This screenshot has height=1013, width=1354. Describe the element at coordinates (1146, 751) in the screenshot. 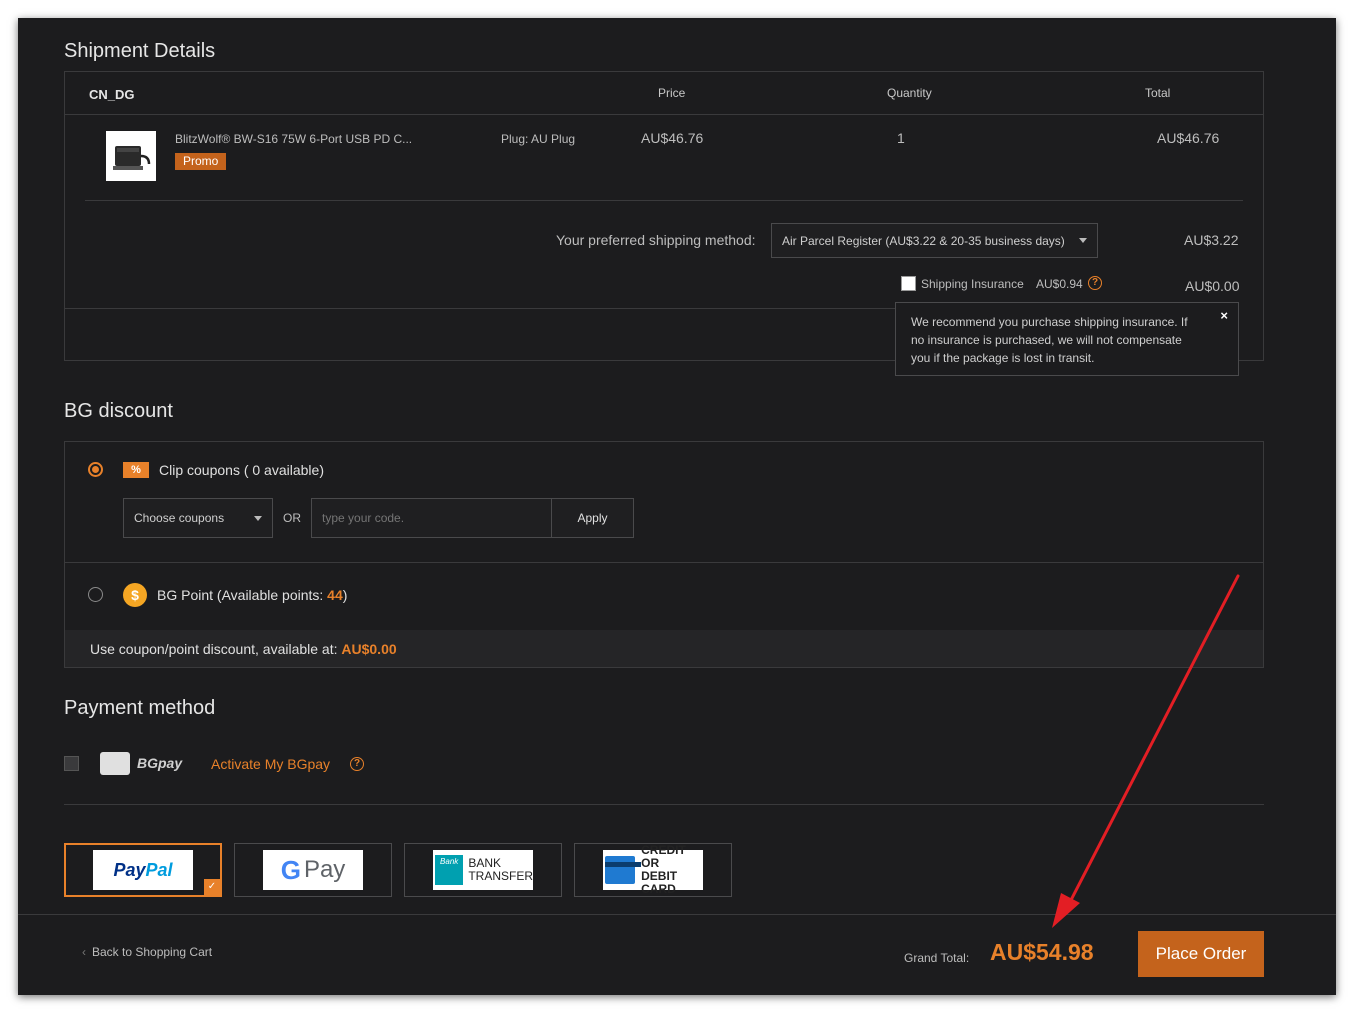

I see `annotation-arrow` at that location.